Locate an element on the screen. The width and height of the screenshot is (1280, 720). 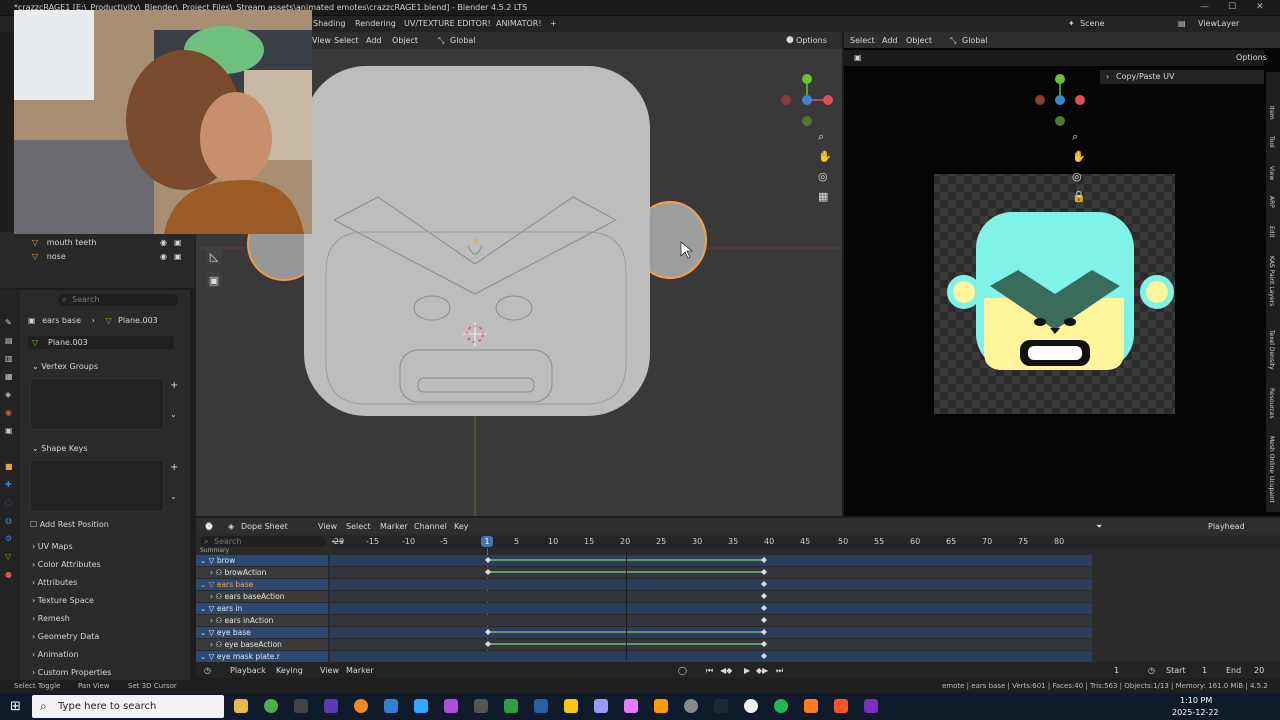
dope-menu-select: Select is located at coordinates (358, 526).